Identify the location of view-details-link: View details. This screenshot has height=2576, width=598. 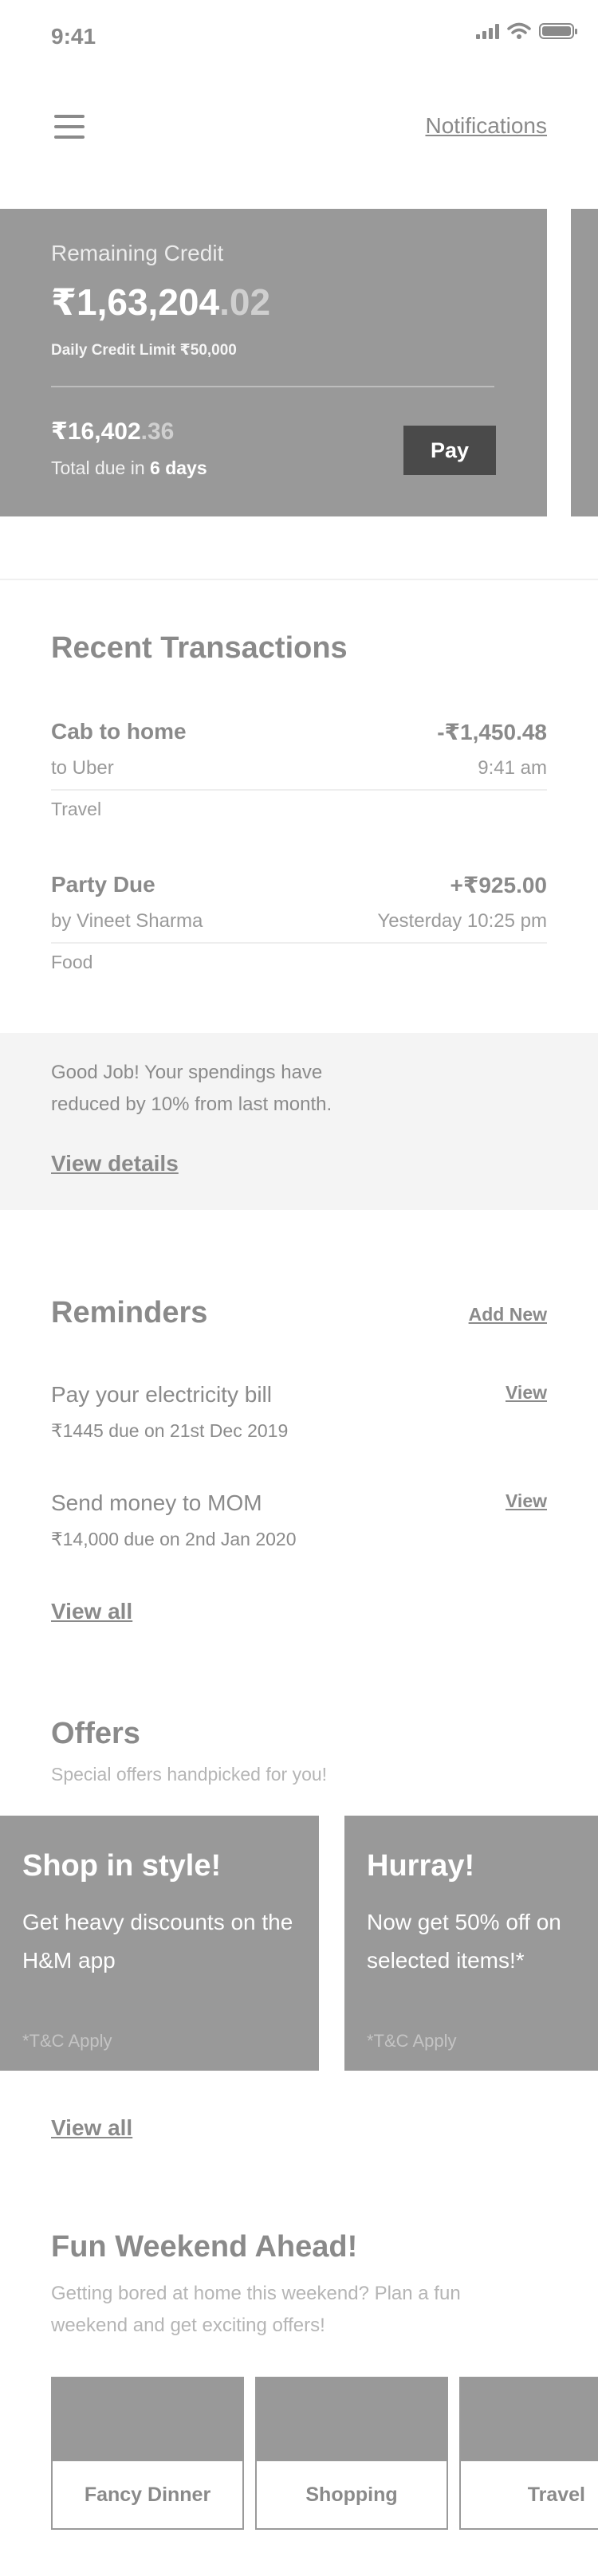
(115, 1163).